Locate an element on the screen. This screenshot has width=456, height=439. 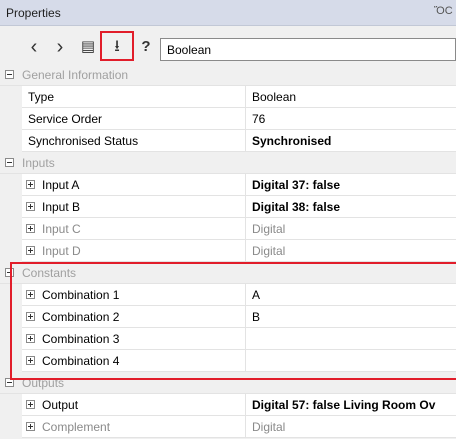
property-row: Input C Digital is located at coordinates (228, 229).